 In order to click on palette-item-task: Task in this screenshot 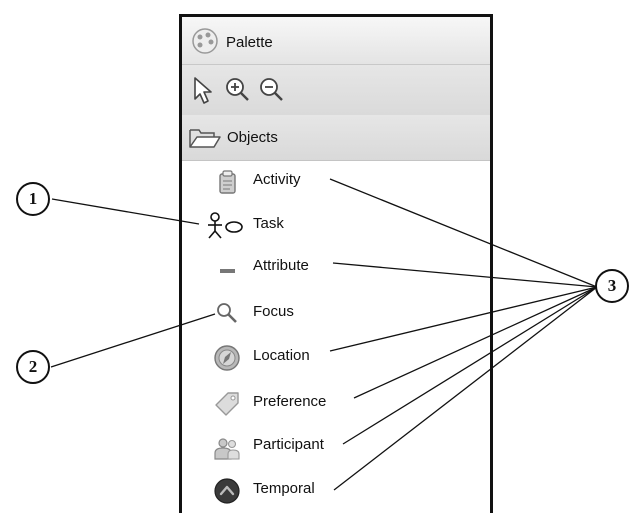, I will do `click(336, 226)`.